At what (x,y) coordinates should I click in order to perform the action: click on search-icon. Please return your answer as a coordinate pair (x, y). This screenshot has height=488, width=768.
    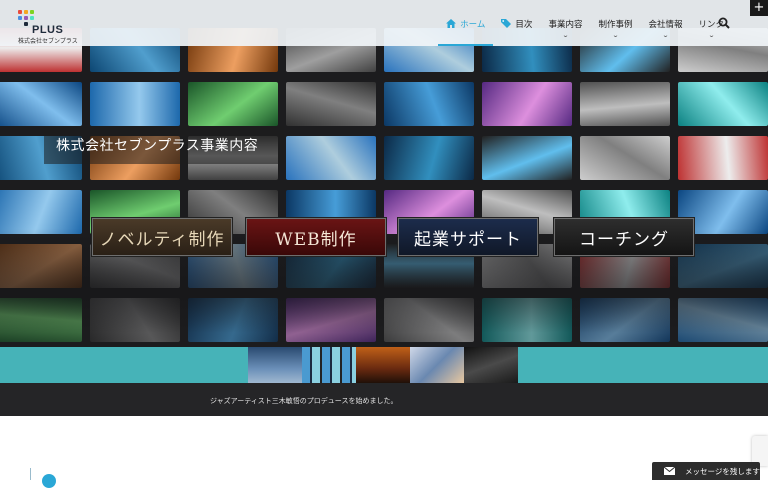
    Looking at the image, I should click on (724, 23).